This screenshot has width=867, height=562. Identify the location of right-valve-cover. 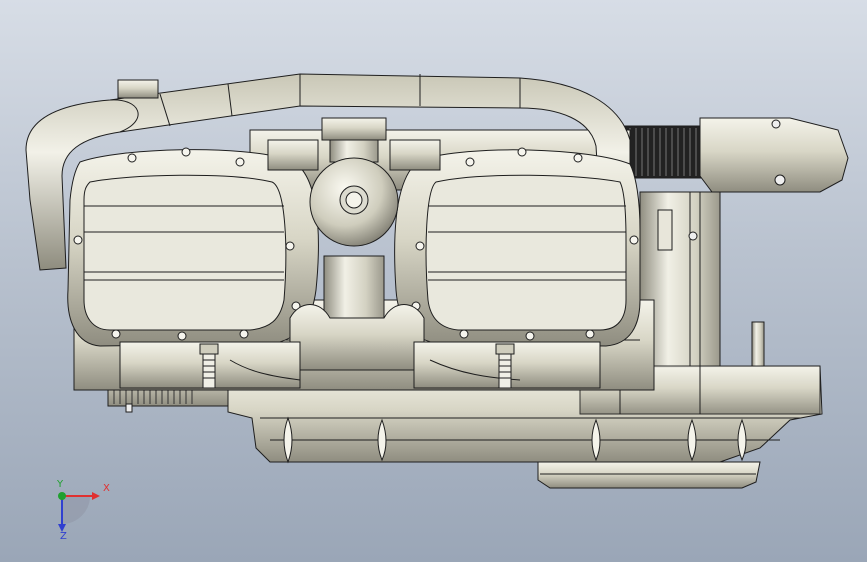
(517, 247).